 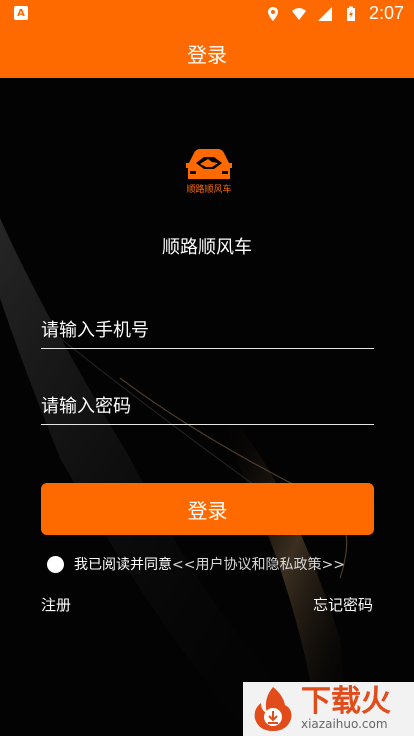 I want to click on page-title: 登录, so click(x=207, y=54).